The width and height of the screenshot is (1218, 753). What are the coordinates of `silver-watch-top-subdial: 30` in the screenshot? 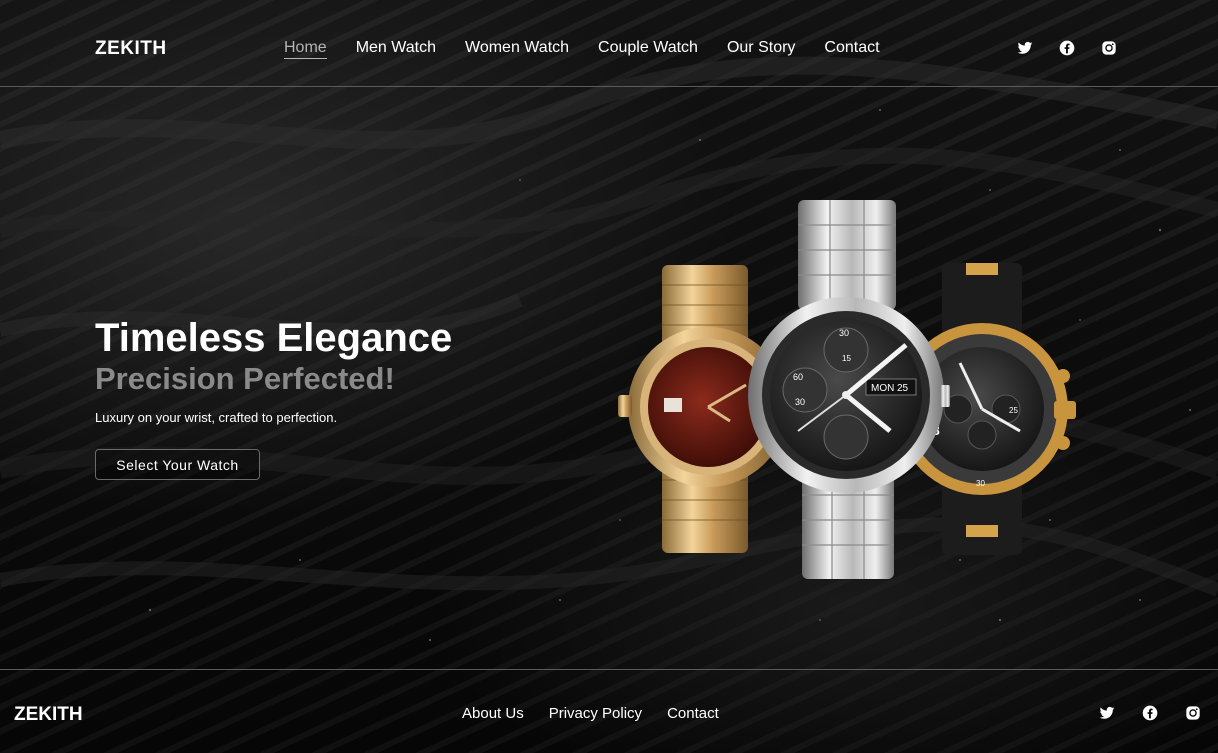 It's located at (844, 333).